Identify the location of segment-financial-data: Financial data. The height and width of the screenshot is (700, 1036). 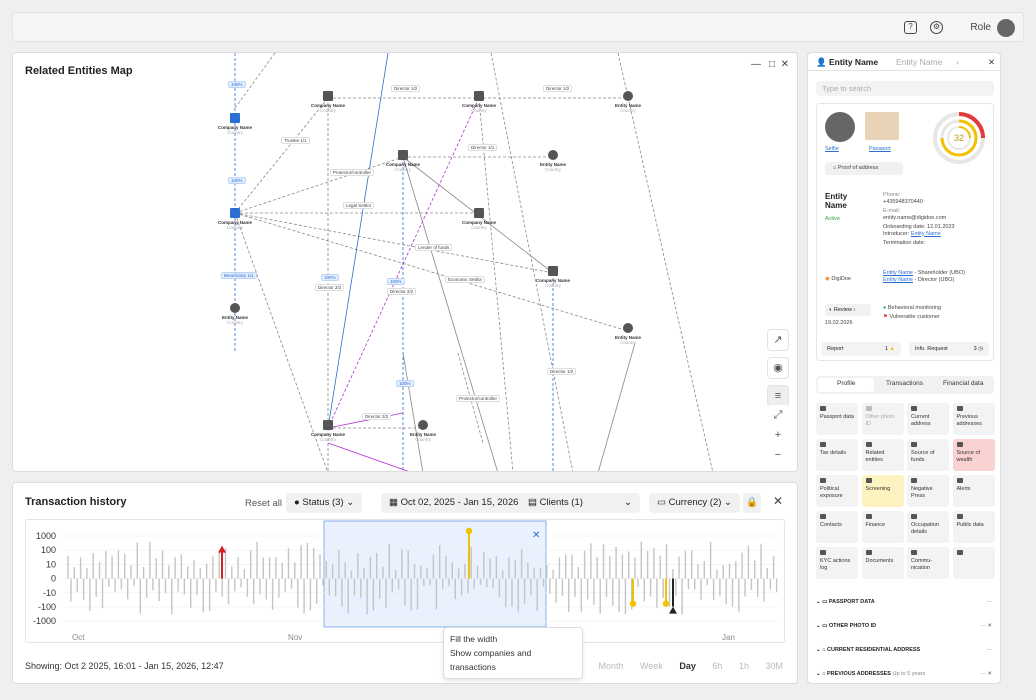
(963, 383).